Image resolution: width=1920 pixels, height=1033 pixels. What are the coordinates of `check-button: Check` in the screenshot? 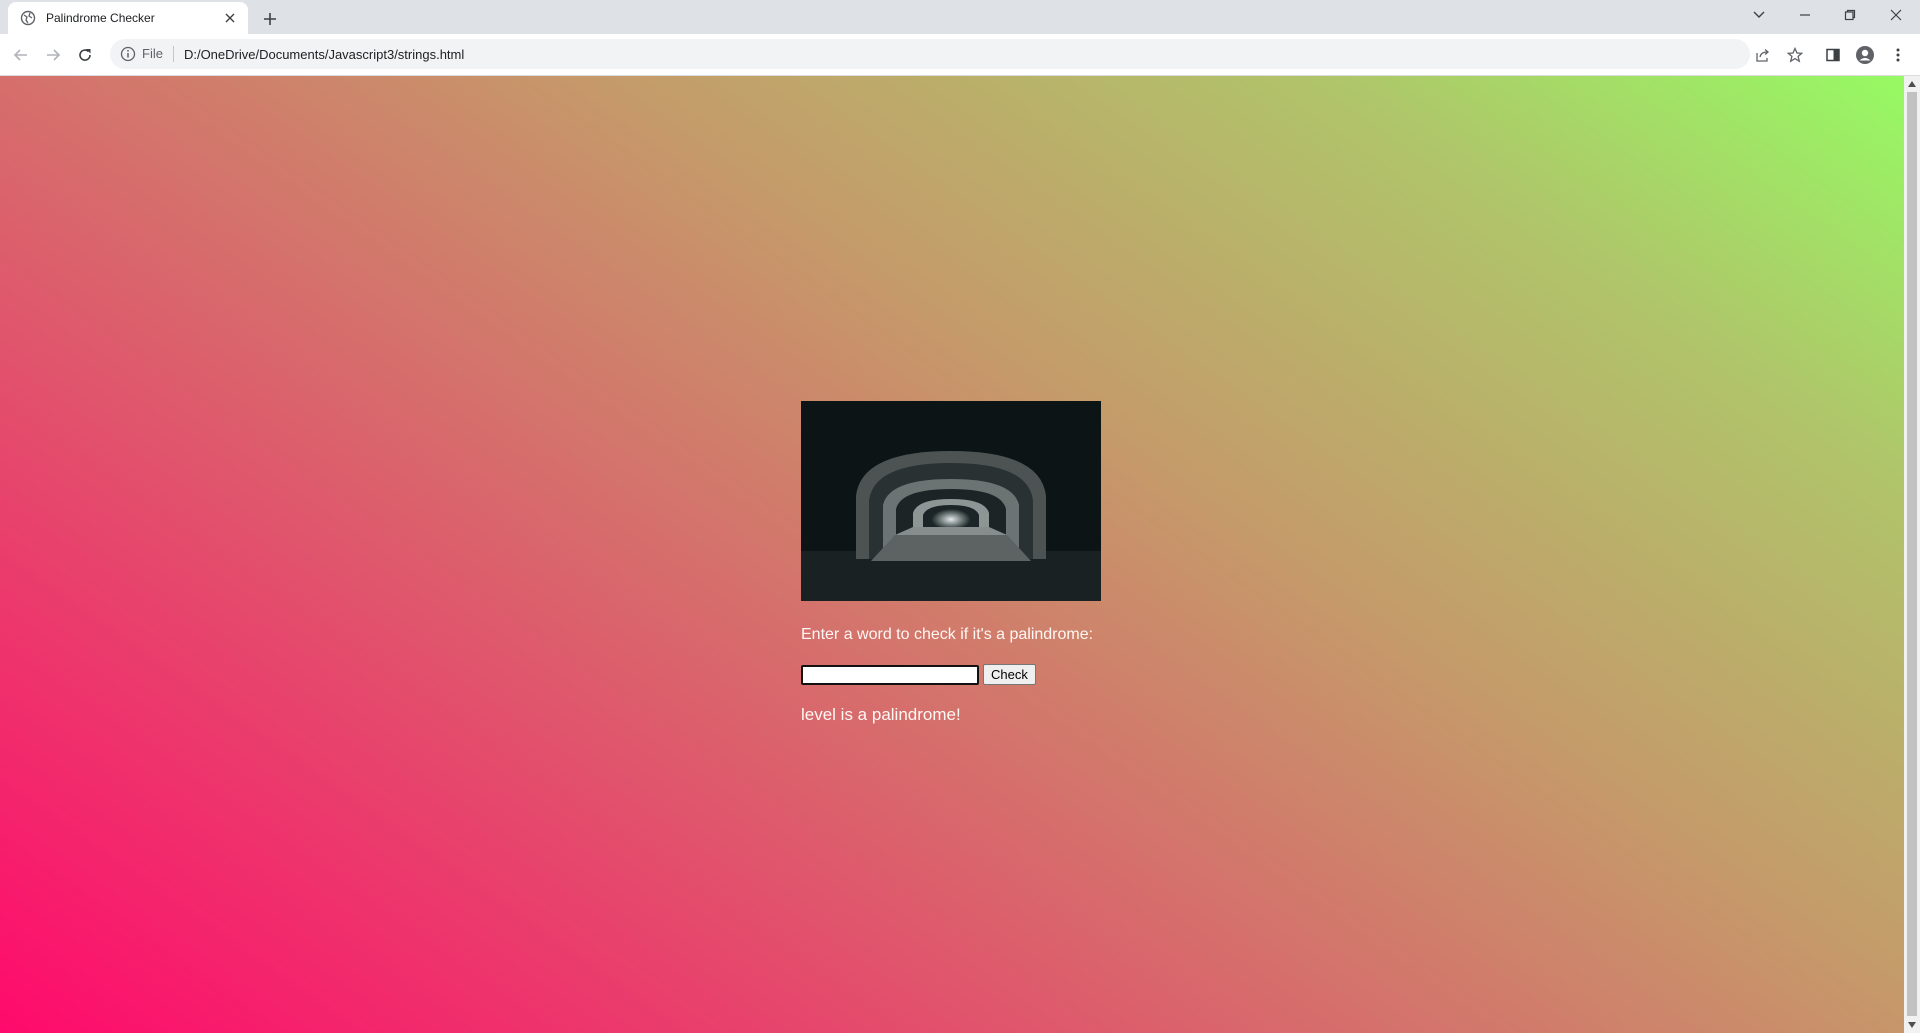 It's located at (1009, 674).